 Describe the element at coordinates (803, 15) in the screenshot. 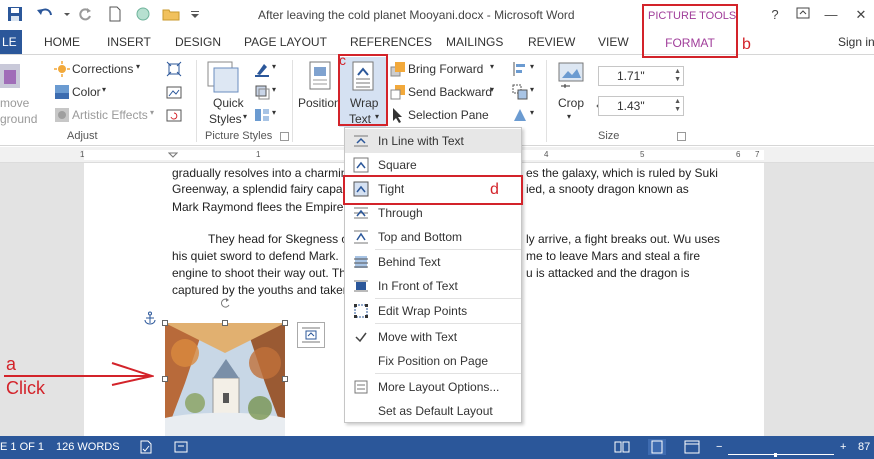

I see `ribbon-display-options-icon` at that location.